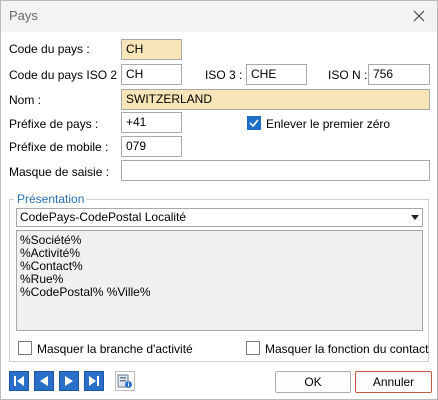 This screenshot has width=438, height=400. I want to click on record-info-icon, so click(124, 381).